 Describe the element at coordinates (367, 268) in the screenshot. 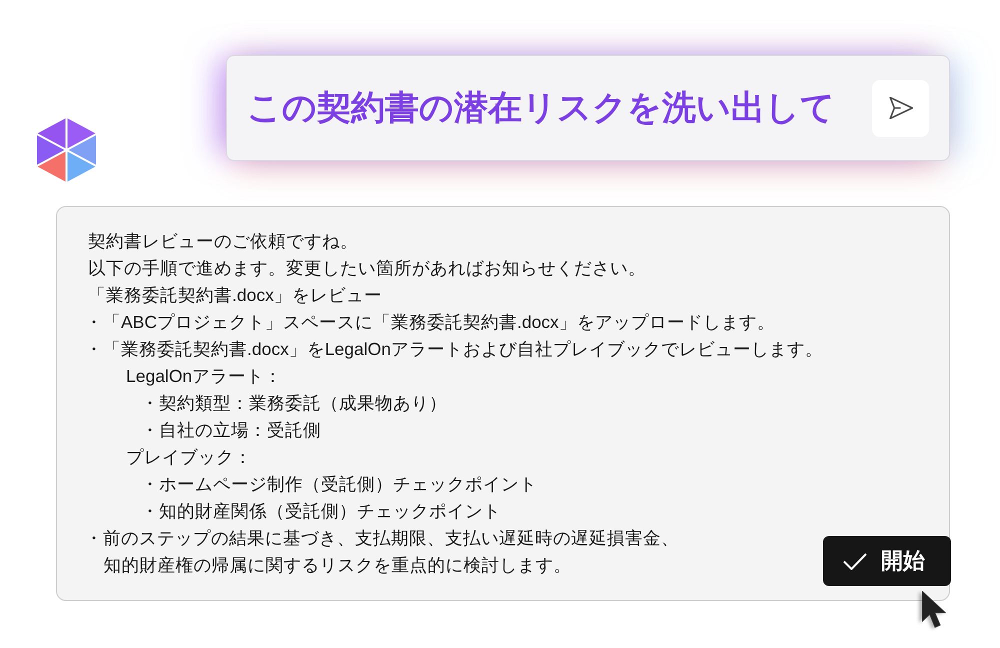

I see `message-text: 以下の手順で進めます。変更したい箇所があればお知らせください。` at that location.